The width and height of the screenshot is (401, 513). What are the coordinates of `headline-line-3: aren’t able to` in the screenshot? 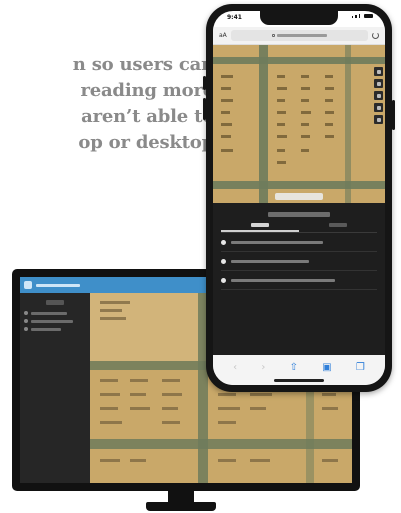 It's located at (147, 116).